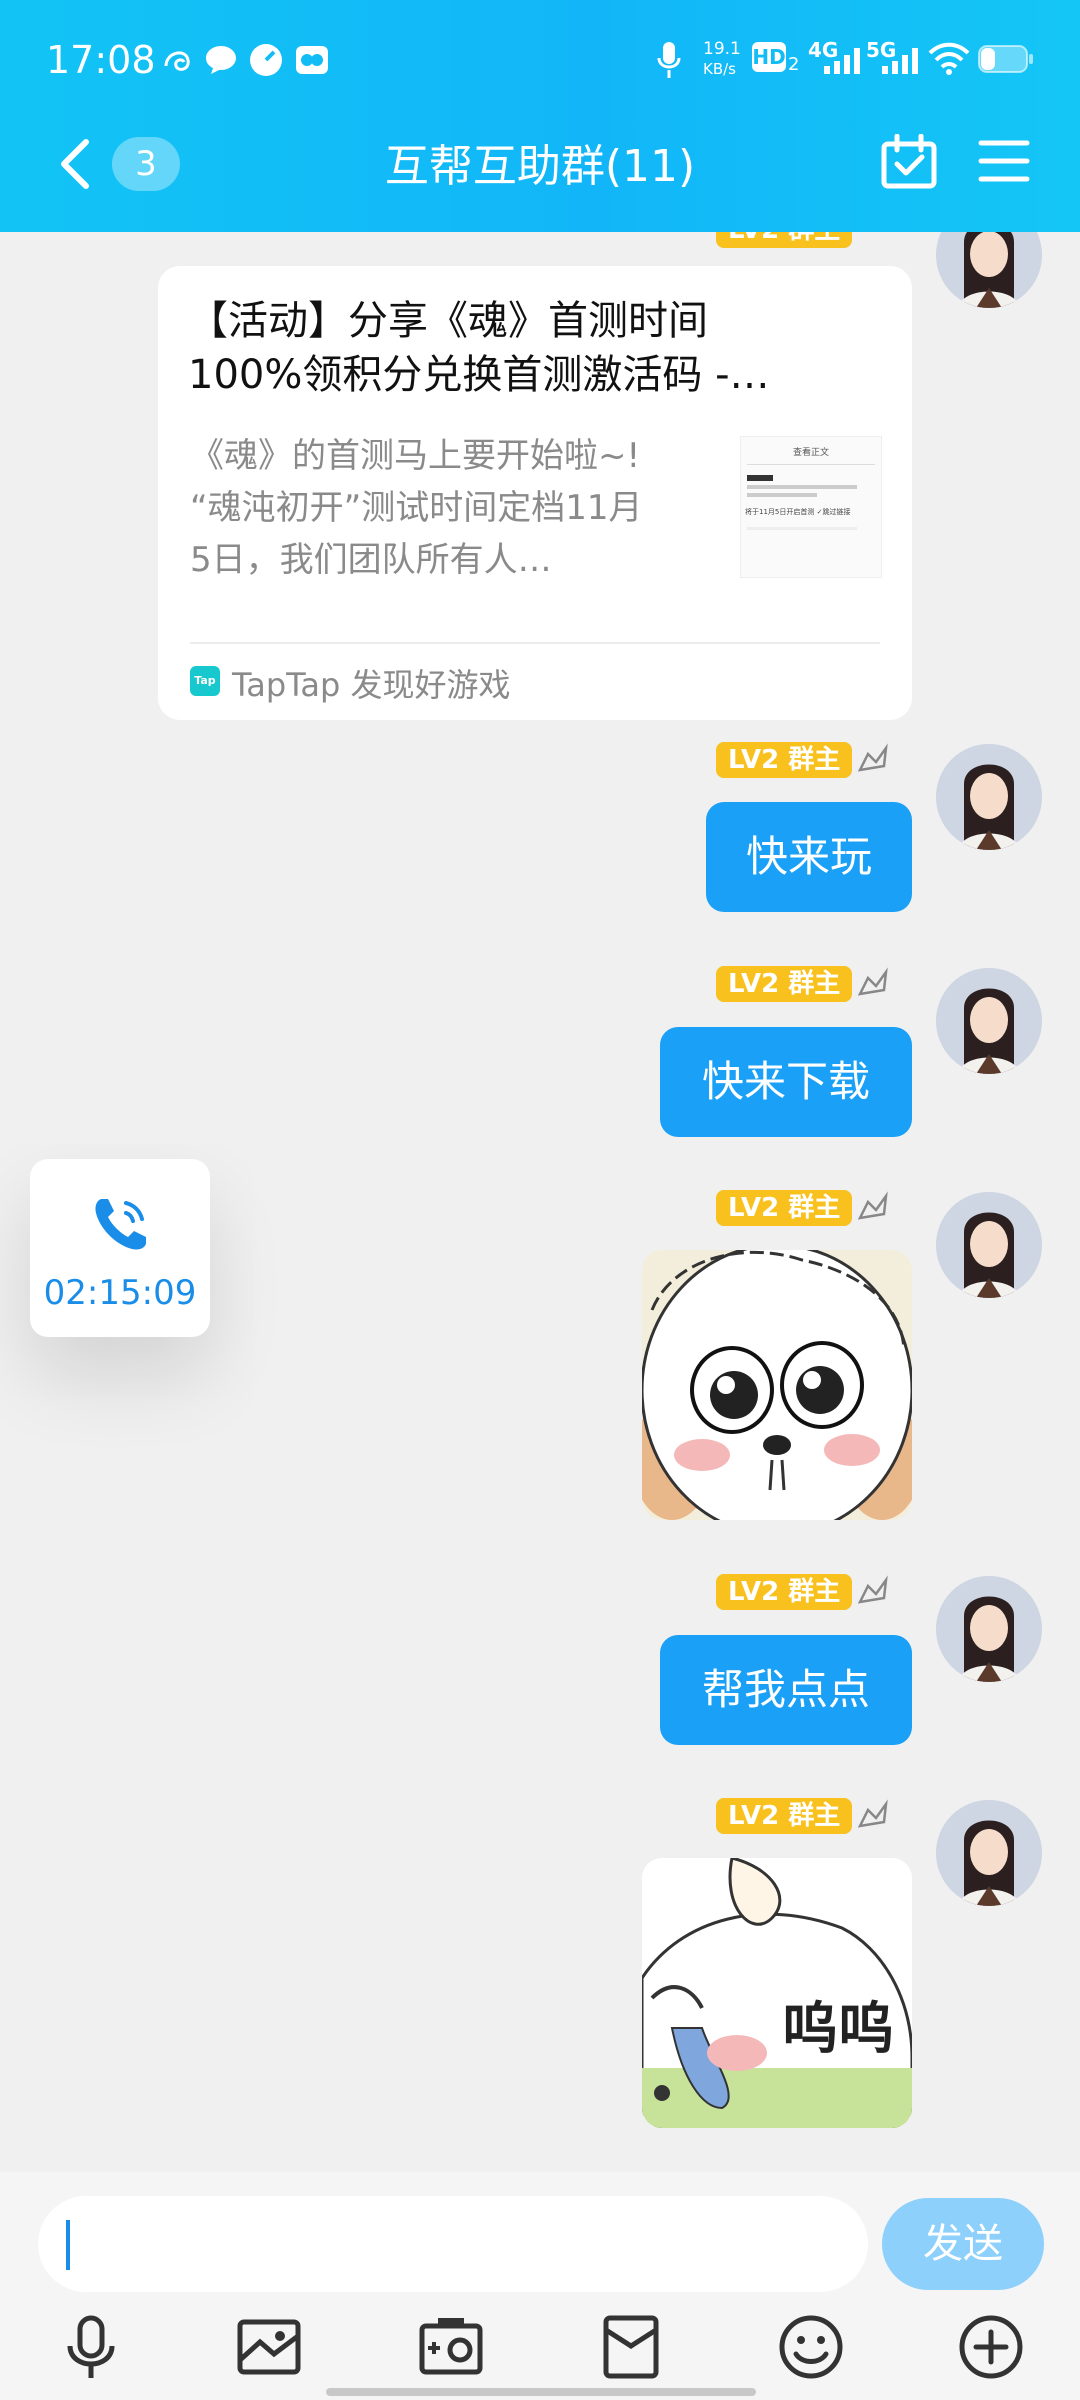  What do you see at coordinates (540, 116) in the screenshot?
I see `top-bar: 17:08 19.1 KB/s HD 2 4G 5G 3 互帮互助群(11)` at bounding box center [540, 116].